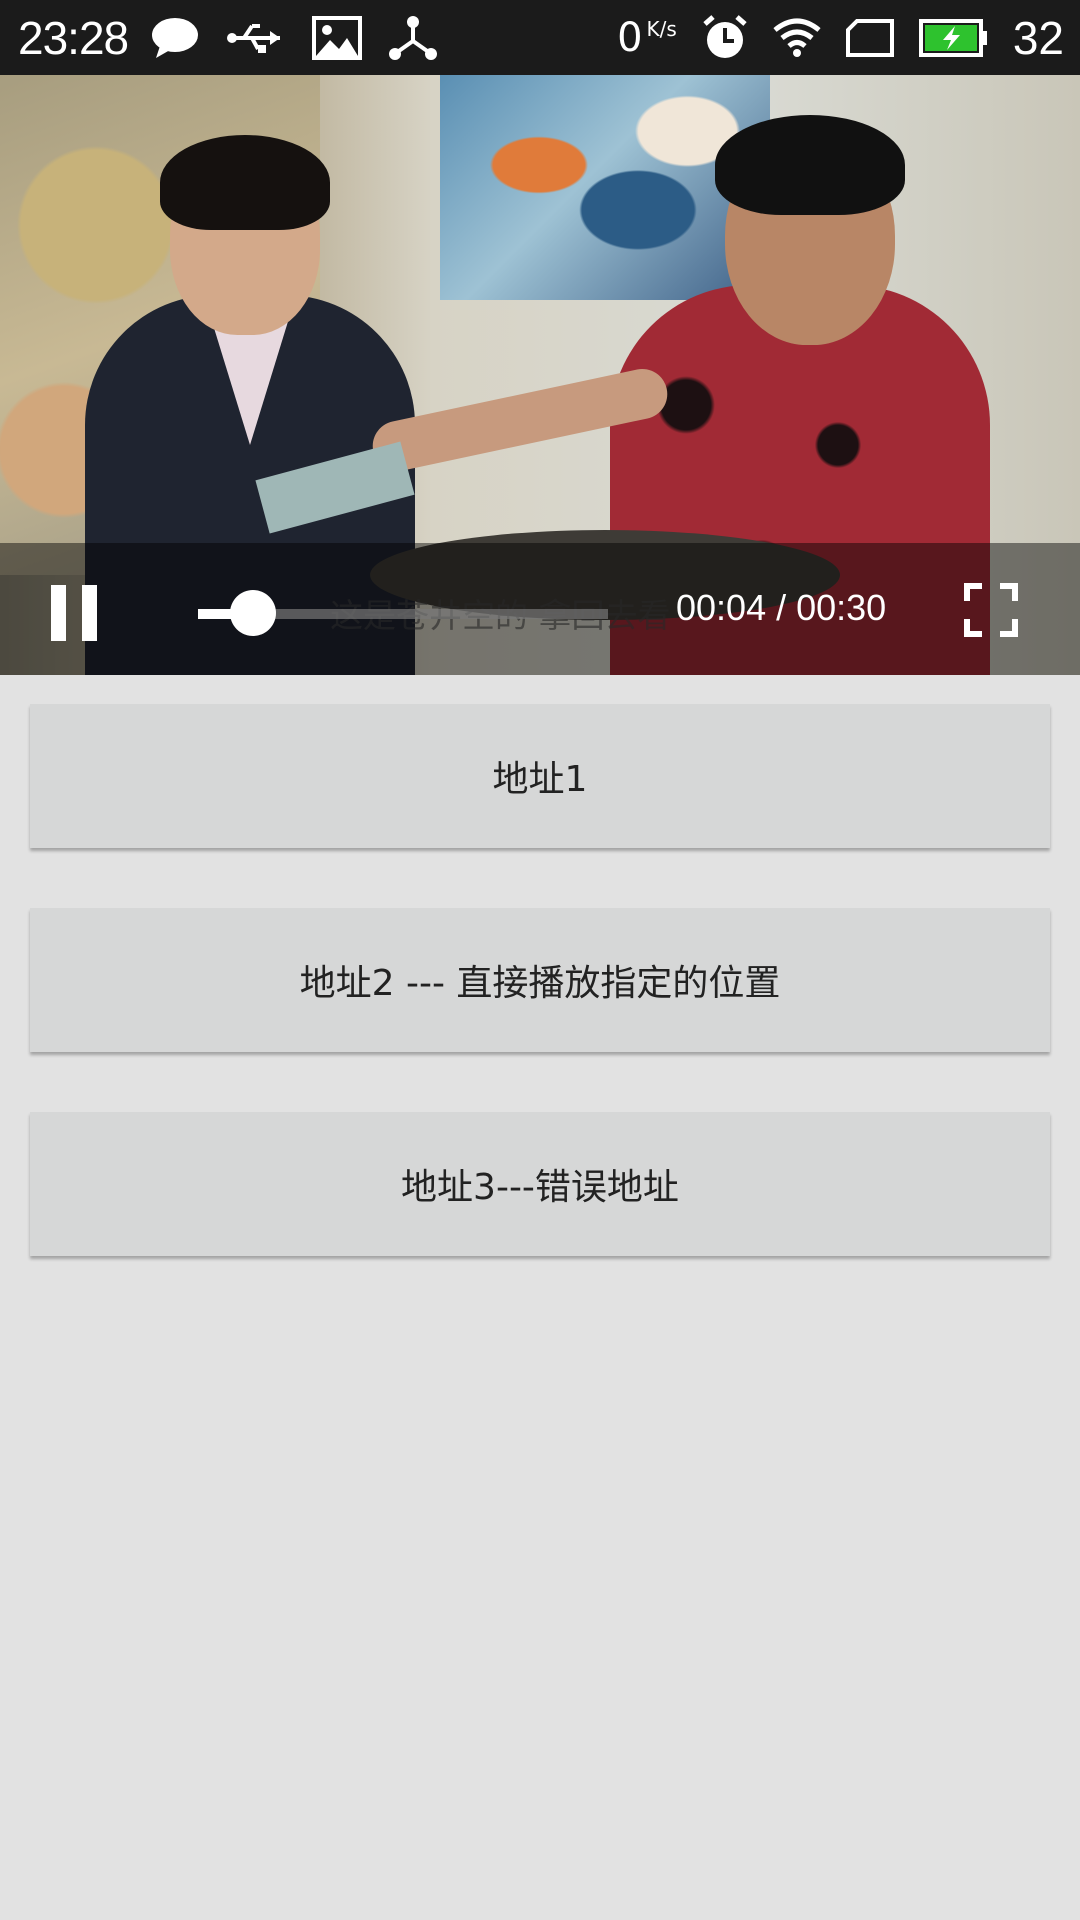 Image resolution: width=1080 pixels, height=1920 pixels. Describe the element at coordinates (540, 980) in the screenshot. I see `url2-seek-button: 地址2 --- 直接播放指定的位置` at that location.